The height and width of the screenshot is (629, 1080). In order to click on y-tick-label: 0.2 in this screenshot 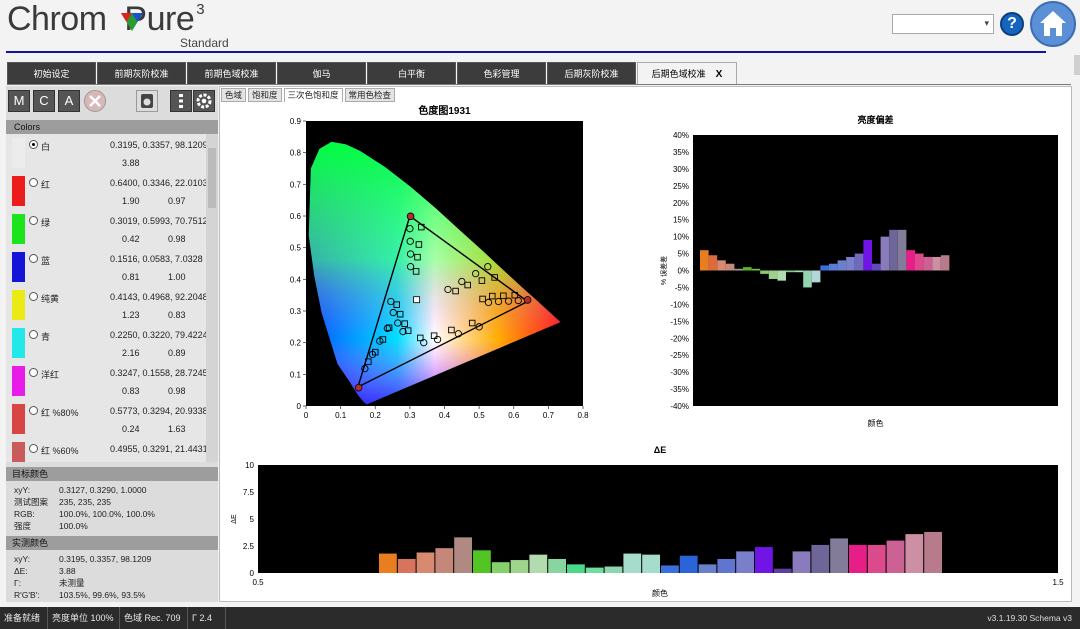, I will do `click(296, 343)`.